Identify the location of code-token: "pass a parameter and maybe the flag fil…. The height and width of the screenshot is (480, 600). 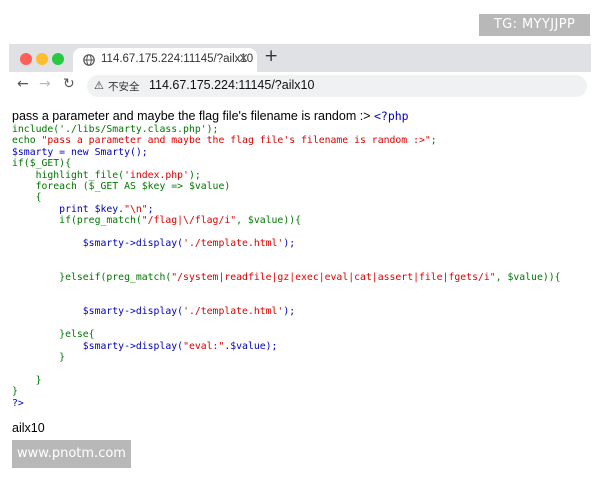
(236, 141).